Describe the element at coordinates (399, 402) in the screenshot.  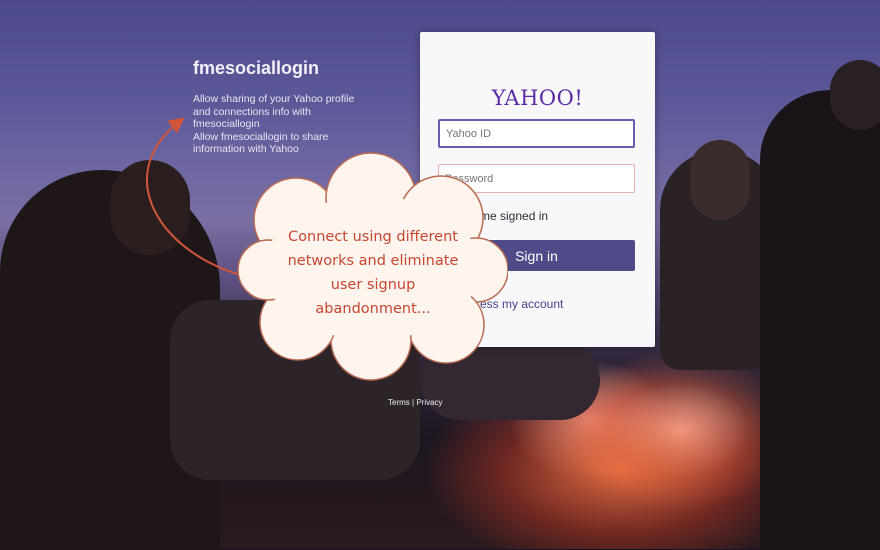
I see `terms-link: Terms` at that location.